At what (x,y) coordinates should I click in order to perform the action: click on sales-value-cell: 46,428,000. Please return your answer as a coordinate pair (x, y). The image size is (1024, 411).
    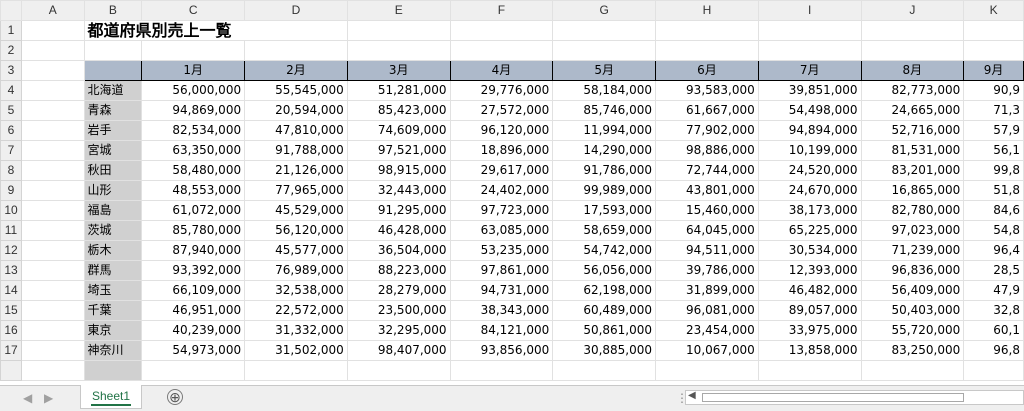
    Looking at the image, I should click on (398, 230).